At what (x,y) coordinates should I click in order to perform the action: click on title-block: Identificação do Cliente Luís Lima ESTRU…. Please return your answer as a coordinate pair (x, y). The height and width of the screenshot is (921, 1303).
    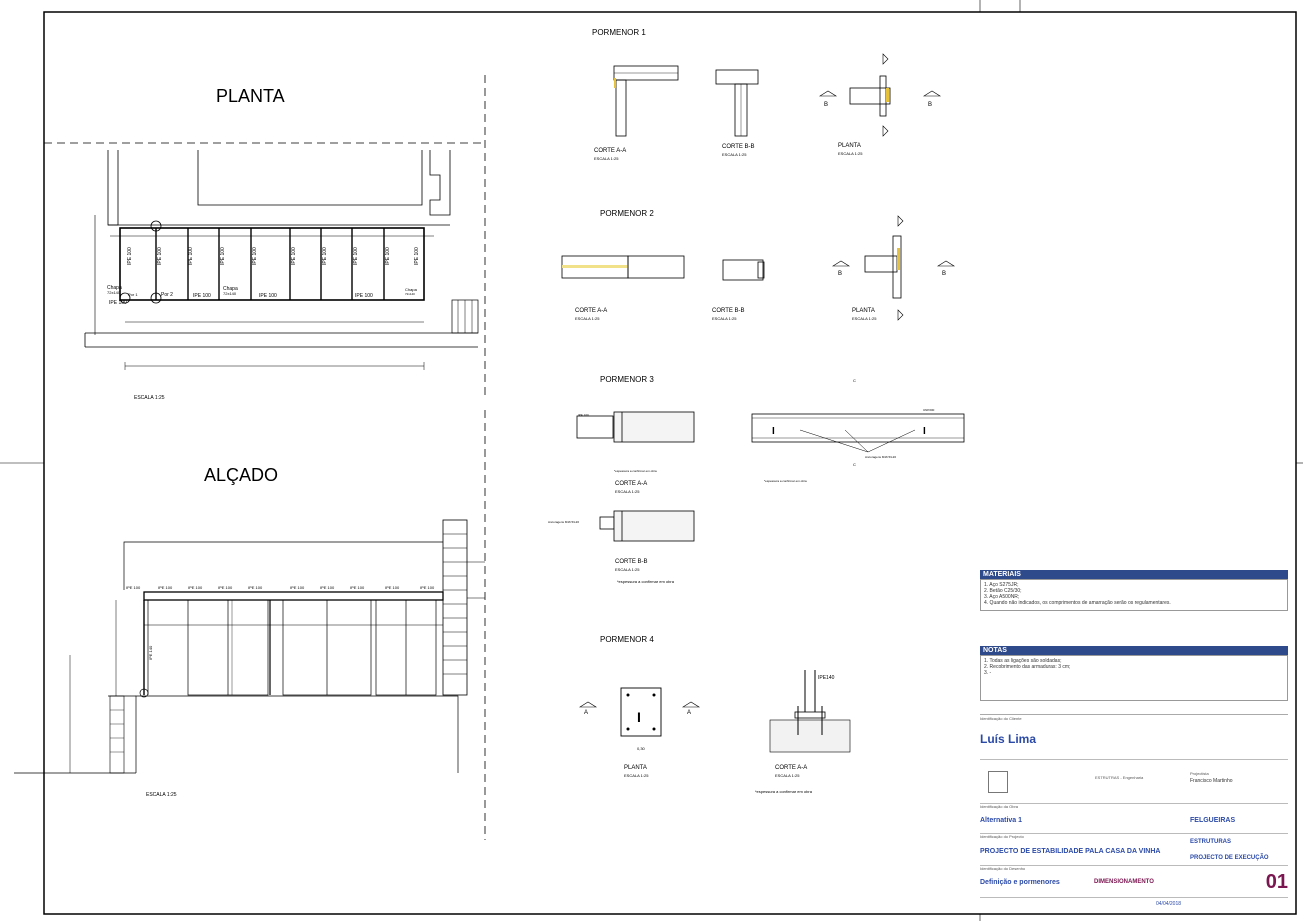
    Looking at the image, I should click on (1134, 813).